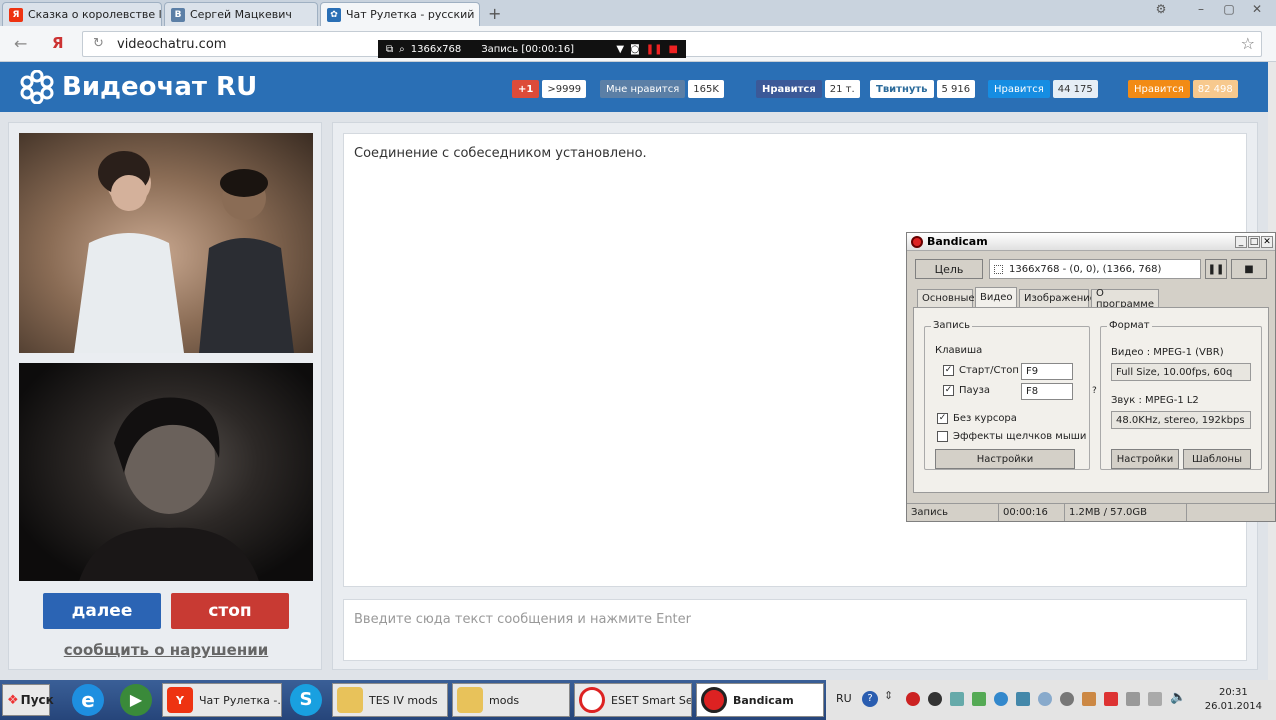 The width and height of the screenshot is (1276, 720). I want to click on antivirus-tray-icon, so click(1111, 699).